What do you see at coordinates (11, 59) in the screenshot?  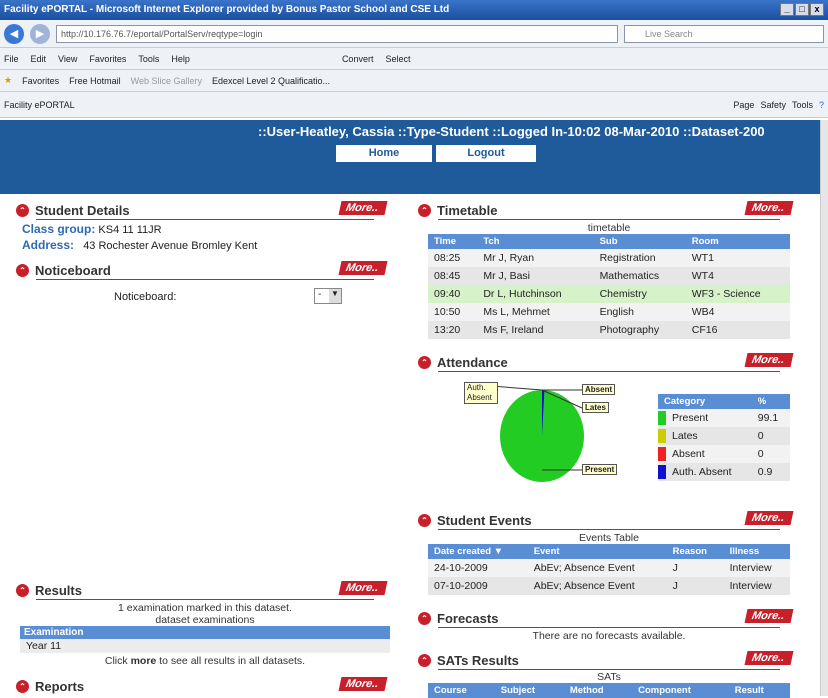 I see `menu-file: File` at bounding box center [11, 59].